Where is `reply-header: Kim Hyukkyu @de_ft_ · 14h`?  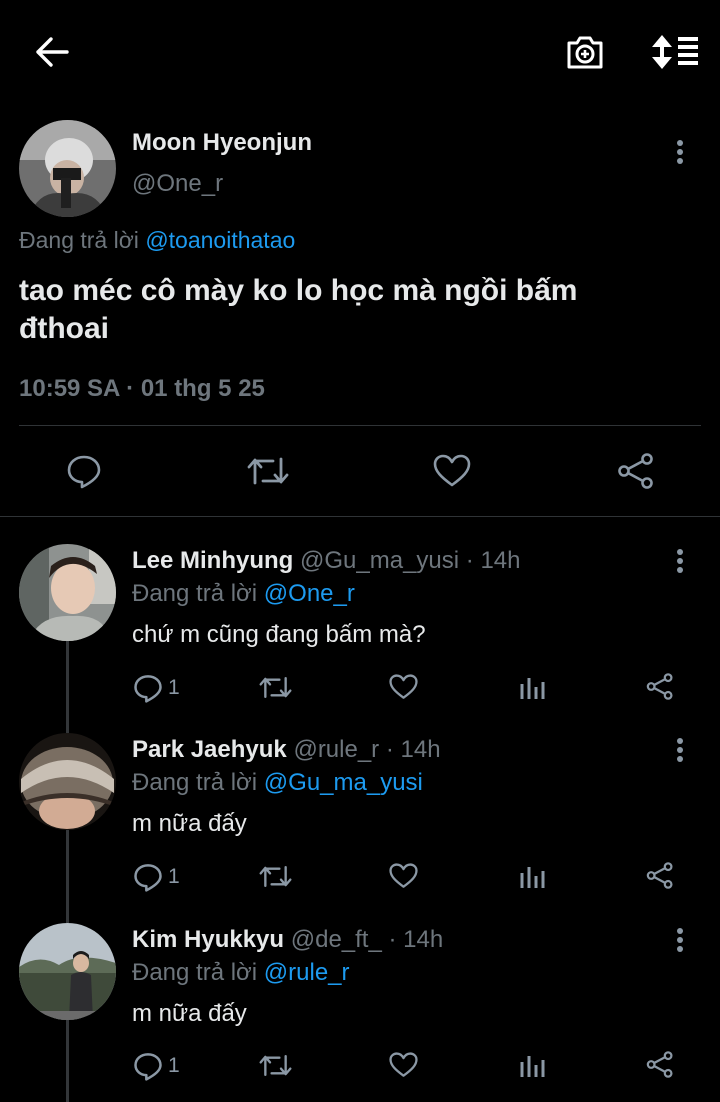 reply-header: Kim Hyukkyu @de_ft_ · 14h is located at coordinates (287, 940).